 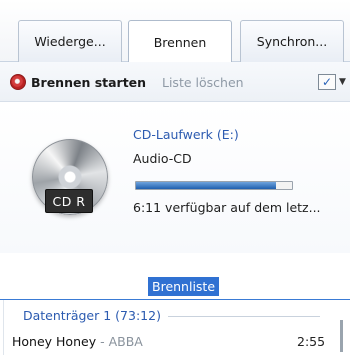 What do you see at coordinates (175, 341) in the screenshot?
I see `list-item: Honey Honey - ABBA 2:55` at bounding box center [175, 341].